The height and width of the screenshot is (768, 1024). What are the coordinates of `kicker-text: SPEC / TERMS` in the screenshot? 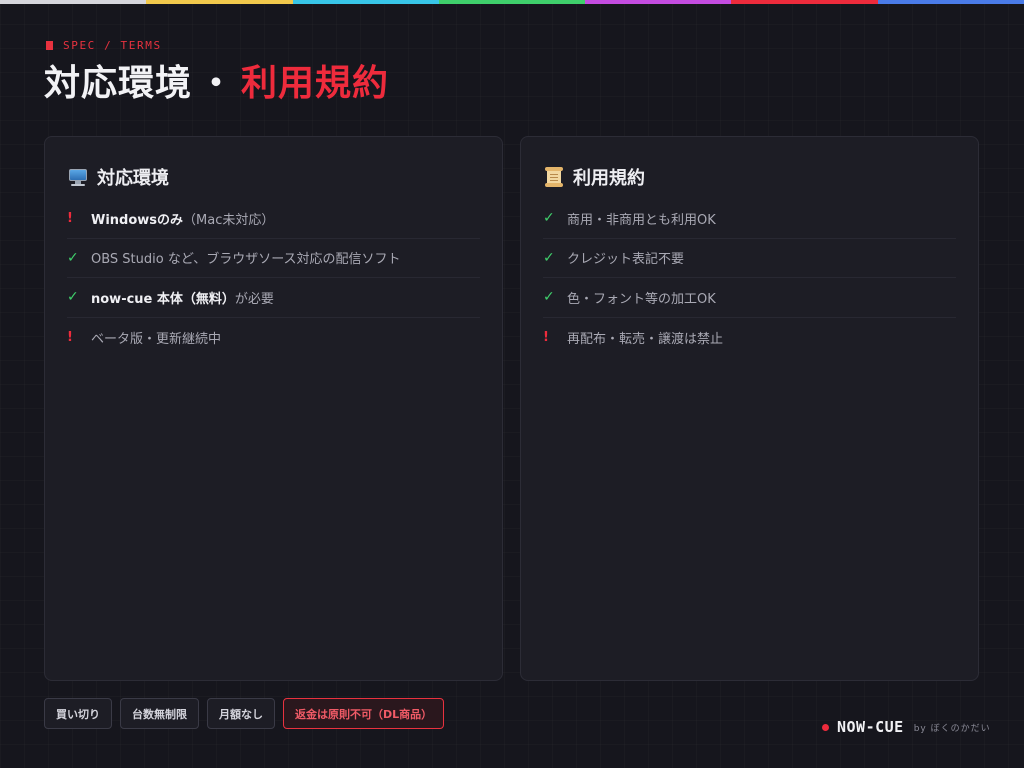 It's located at (112, 45).